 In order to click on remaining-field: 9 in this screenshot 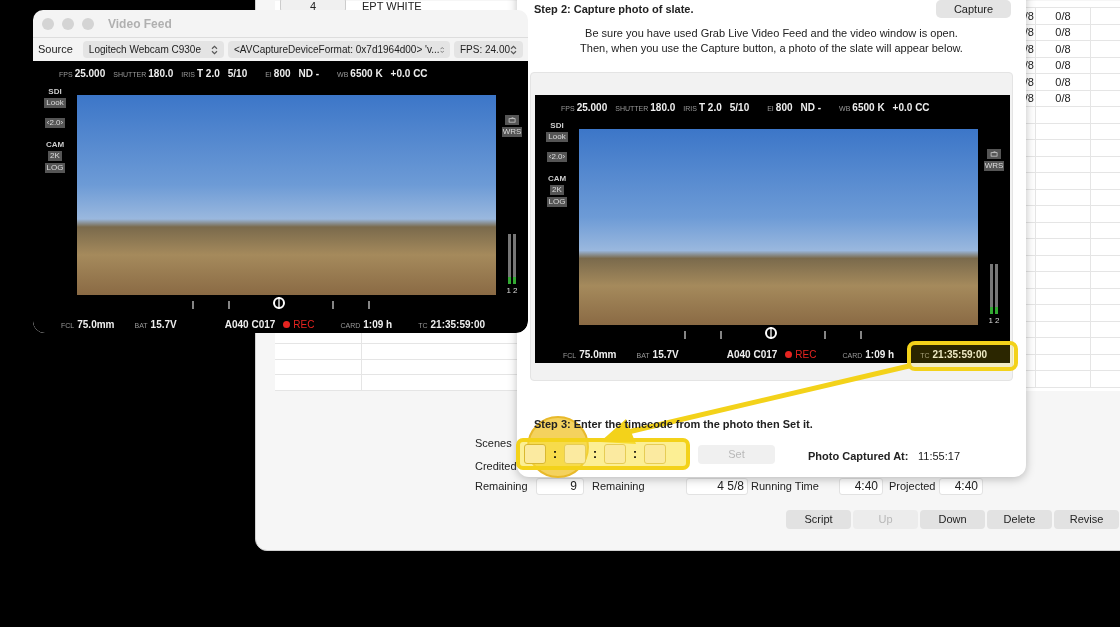, I will do `click(560, 486)`.